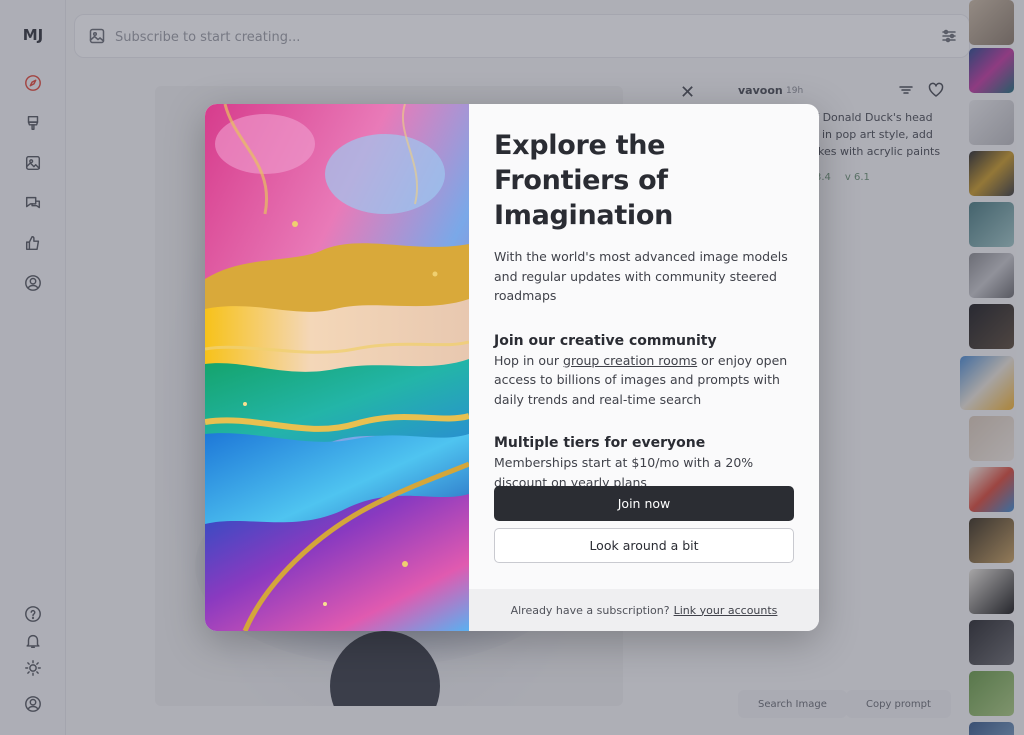 The width and height of the screenshot is (1024, 735). I want to click on group-creation-rooms-link: group creation rooms, so click(630, 360).